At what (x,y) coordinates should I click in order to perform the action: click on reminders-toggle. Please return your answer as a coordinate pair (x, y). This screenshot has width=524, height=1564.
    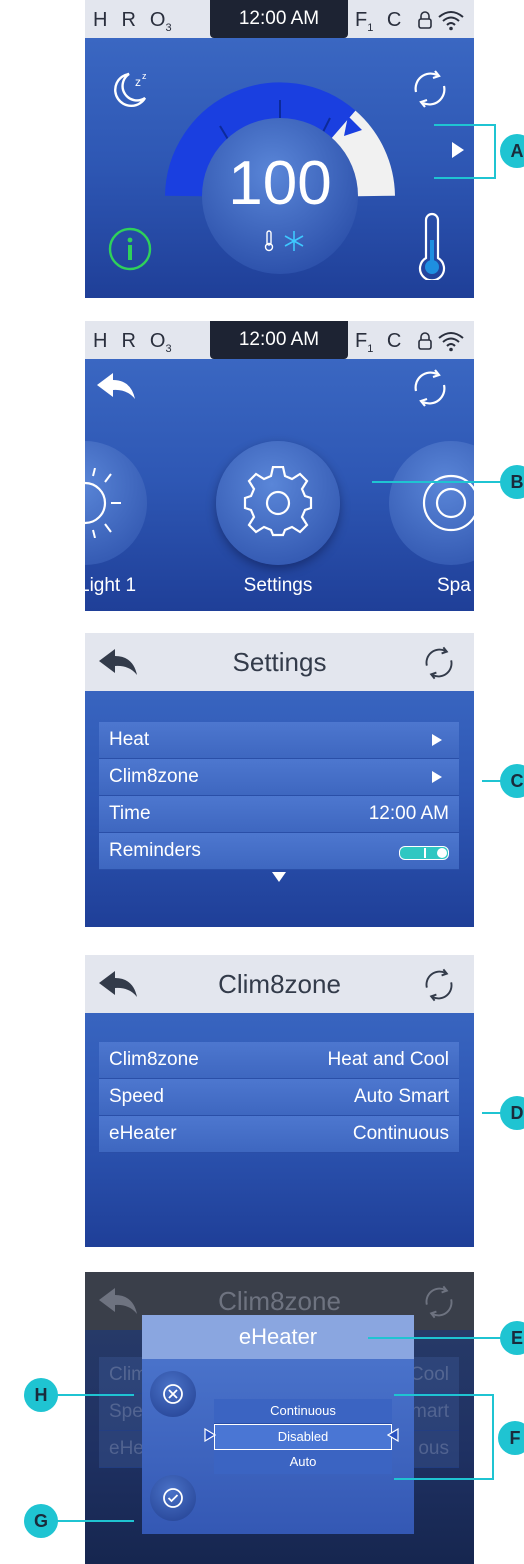
    Looking at the image, I should click on (424, 853).